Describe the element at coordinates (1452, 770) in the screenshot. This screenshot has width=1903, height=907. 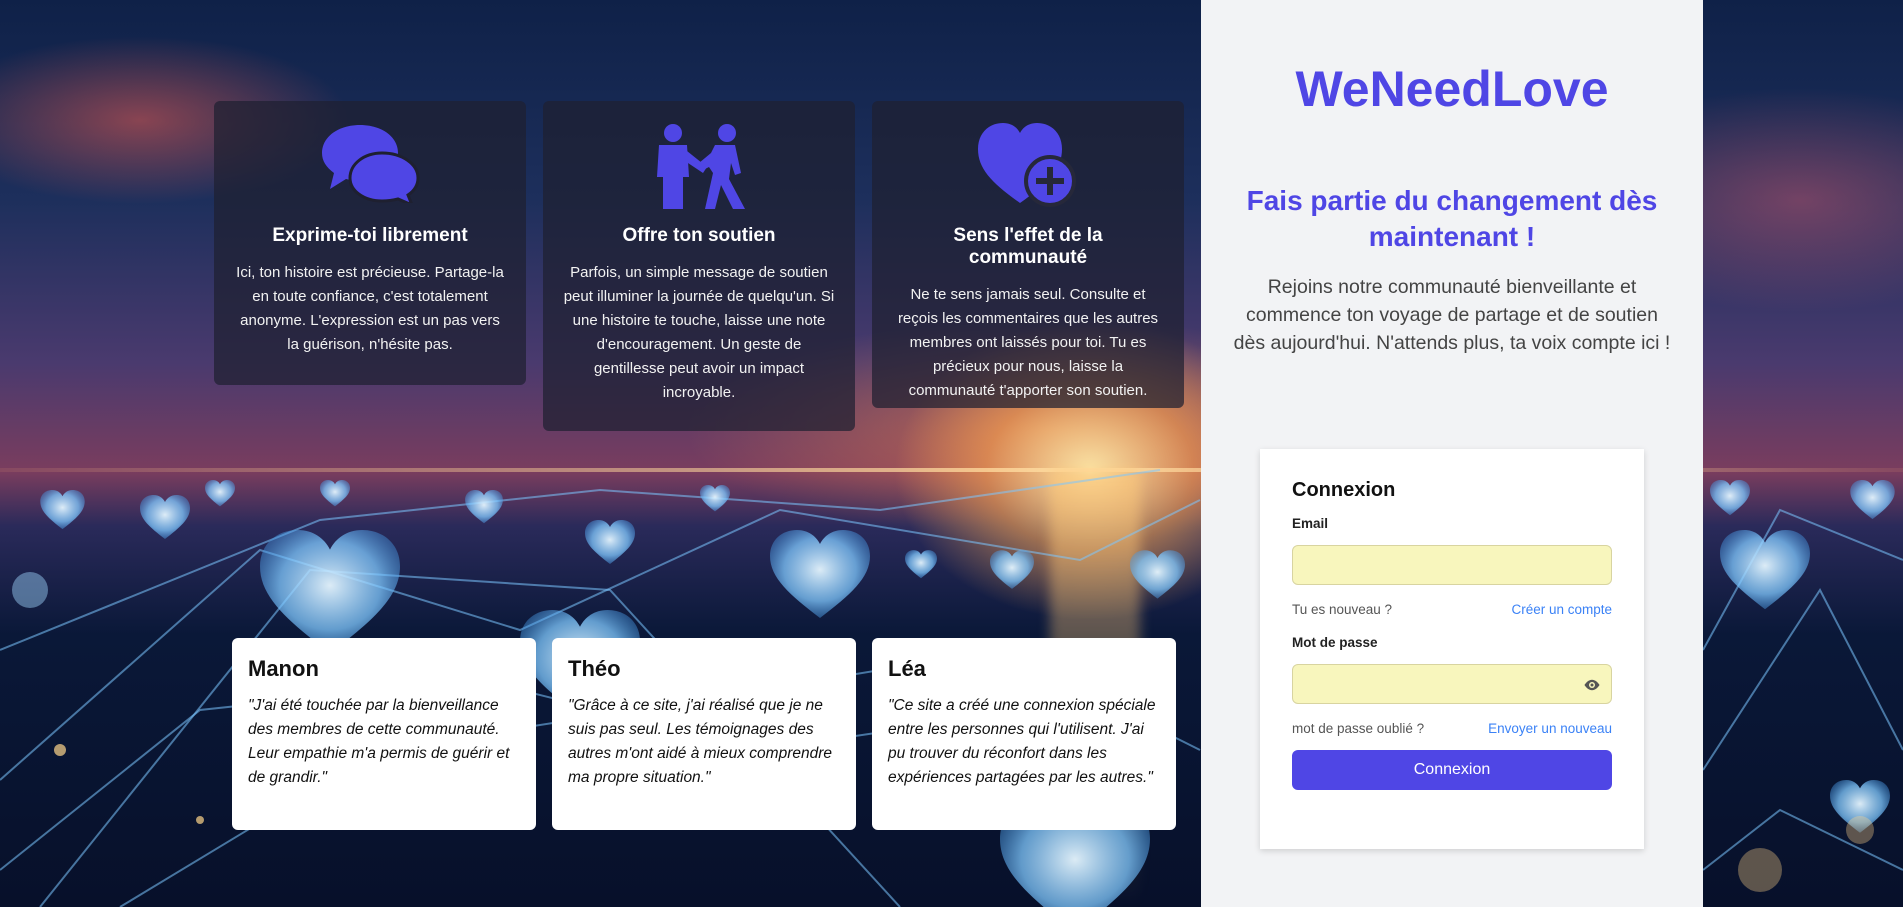
I see `login-button: Connexion` at that location.